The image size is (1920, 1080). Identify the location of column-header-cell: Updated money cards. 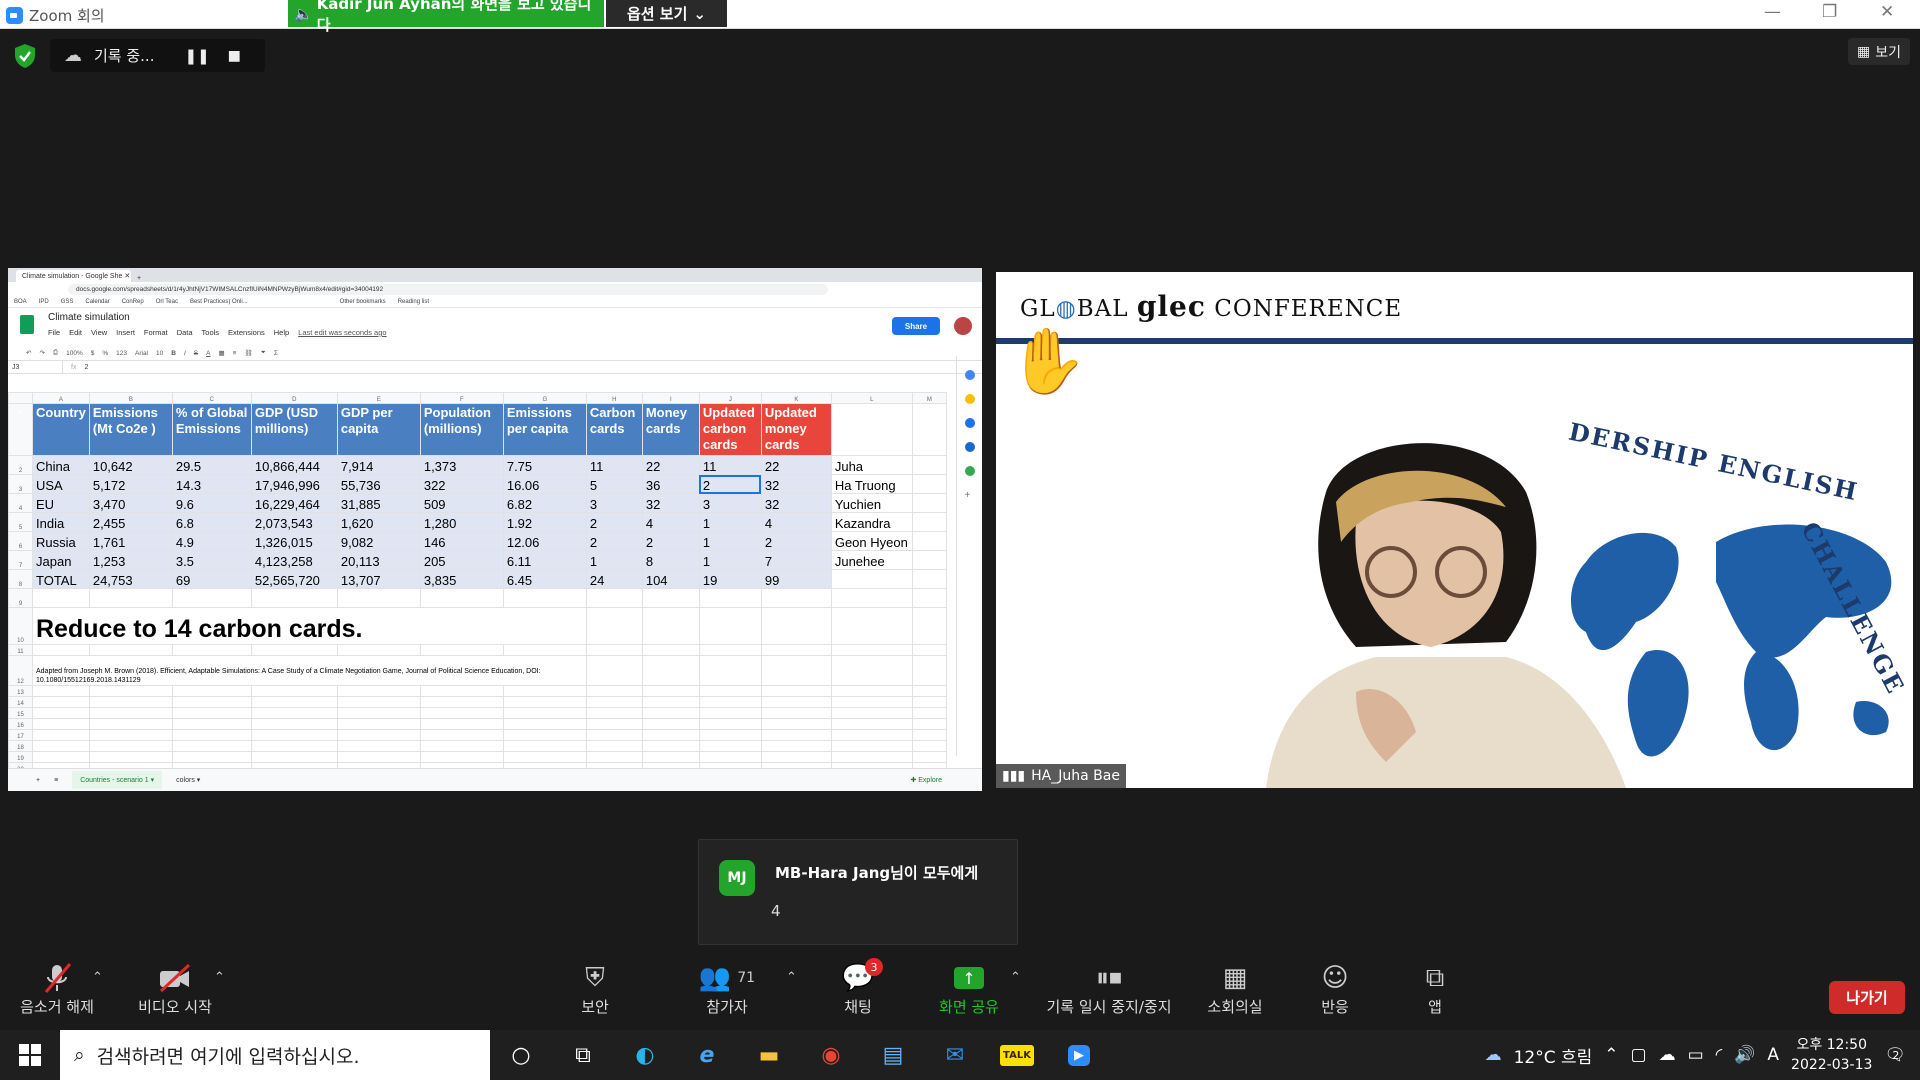
(796, 429).